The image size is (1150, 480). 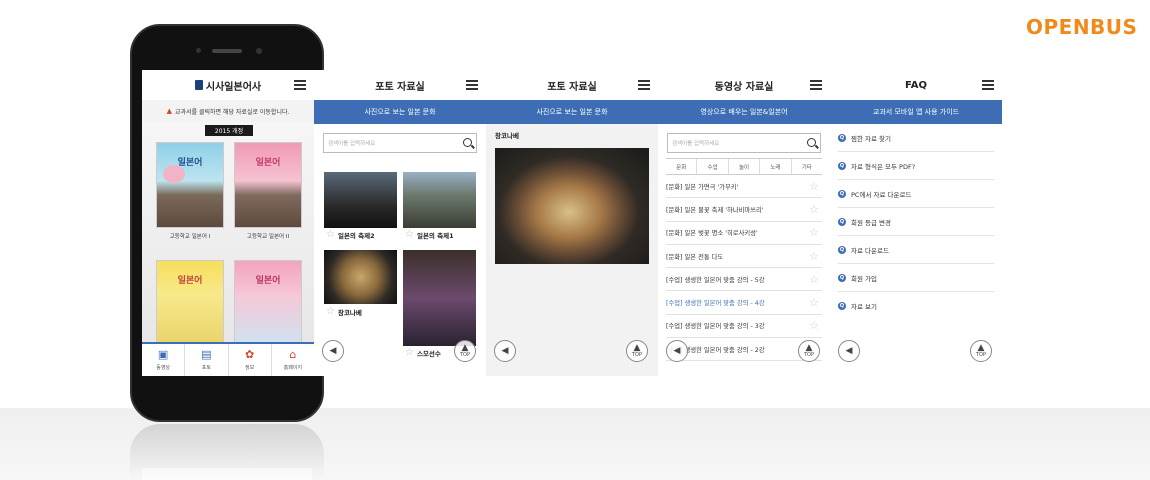 What do you see at coordinates (227, 51) in the screenshot?
I see `phone-speaker` at bounding box center [227, 51].